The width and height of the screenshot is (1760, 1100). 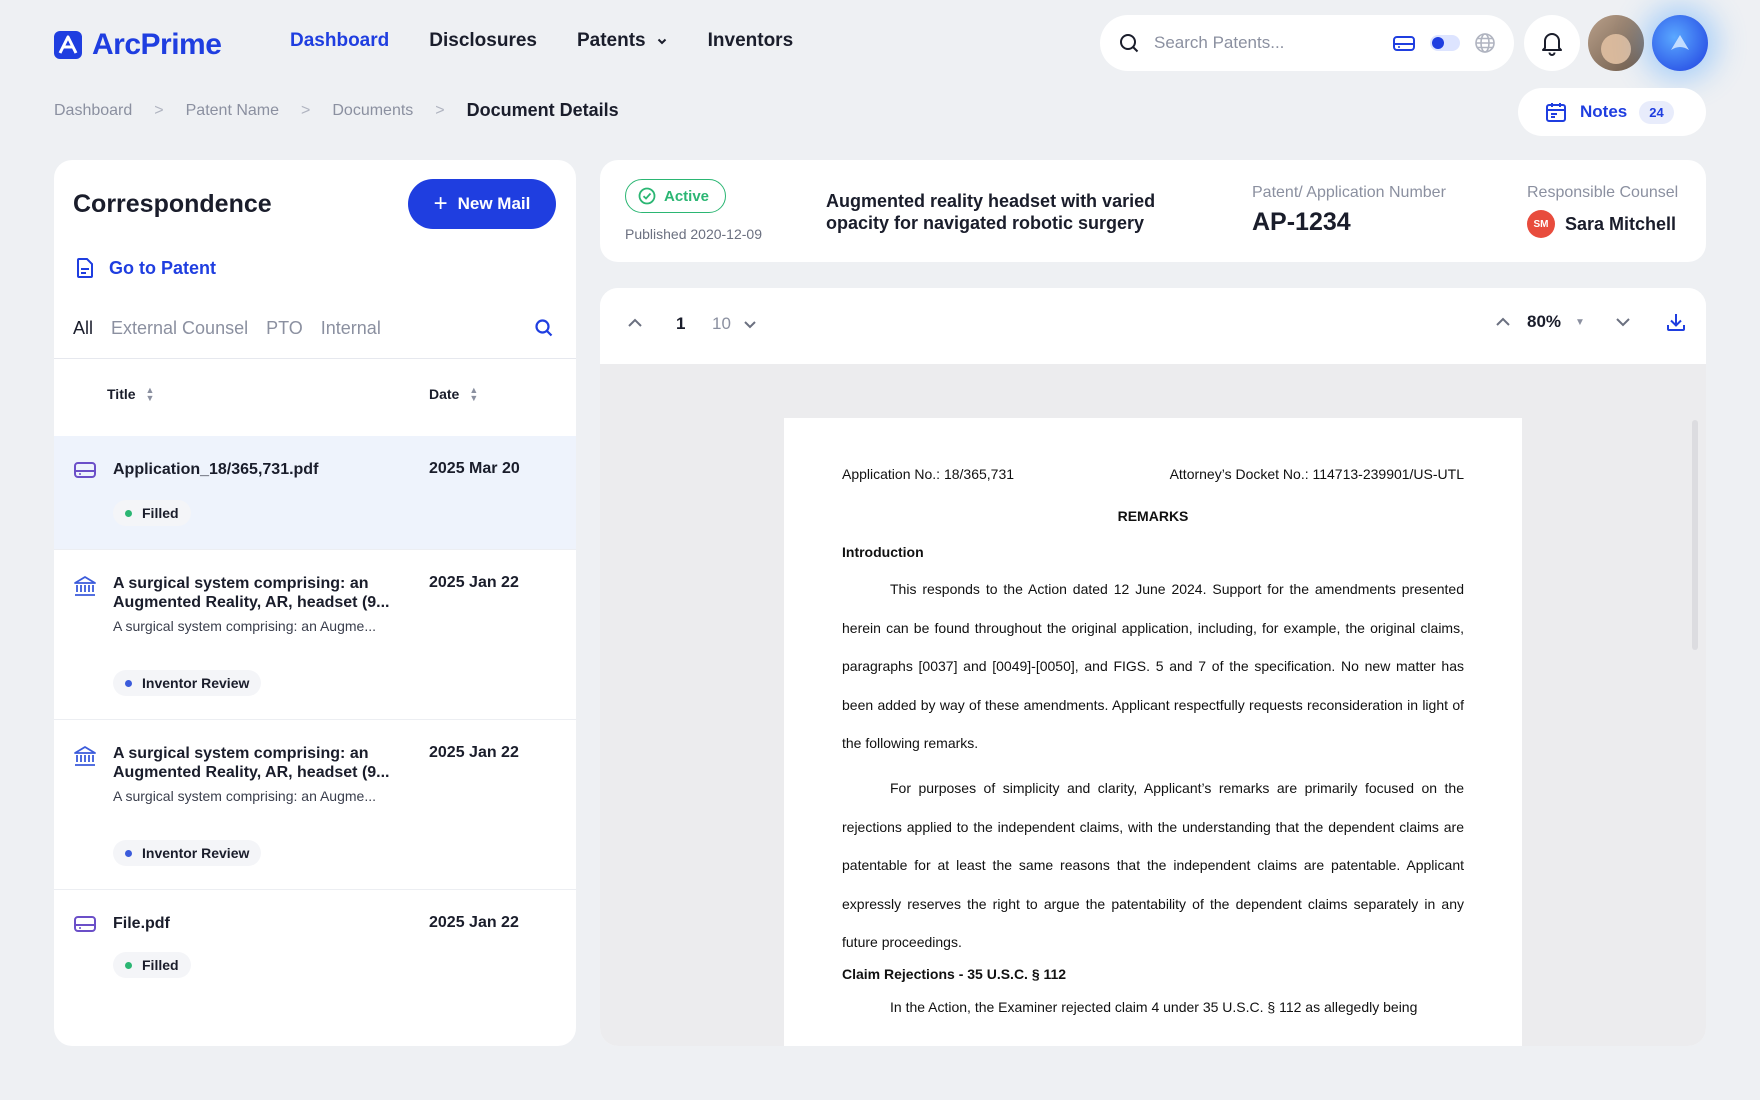 What do you see at coordinates (216, 469) in the screenshot?
I see `item-title: Application_18/365,731.pdf` at bounding box center [216, 469].